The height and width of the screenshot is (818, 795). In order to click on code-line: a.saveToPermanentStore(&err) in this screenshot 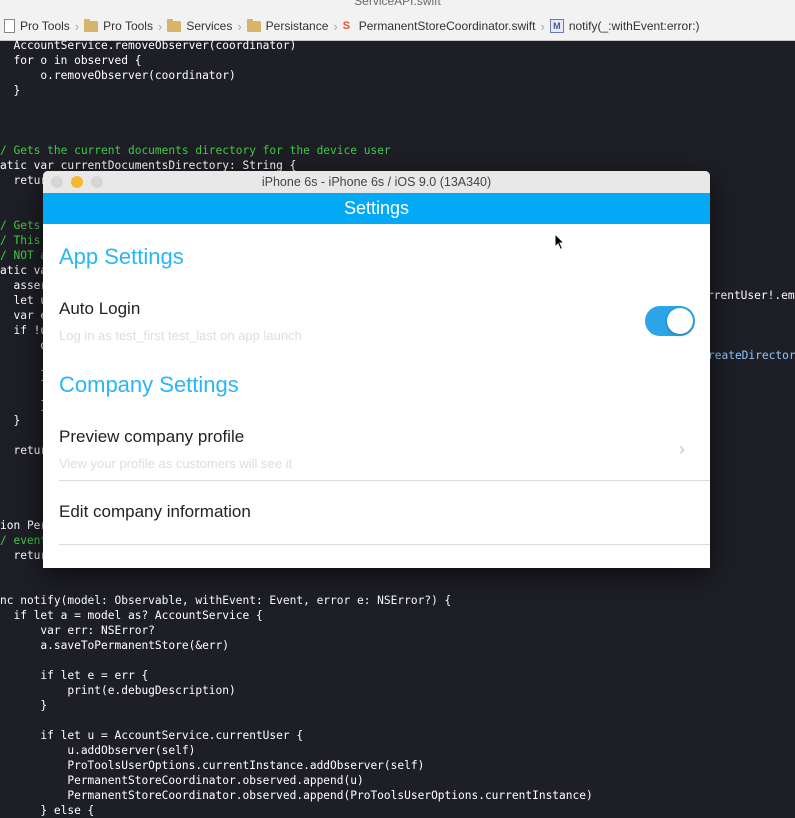, I will do `click(115, 645)`.